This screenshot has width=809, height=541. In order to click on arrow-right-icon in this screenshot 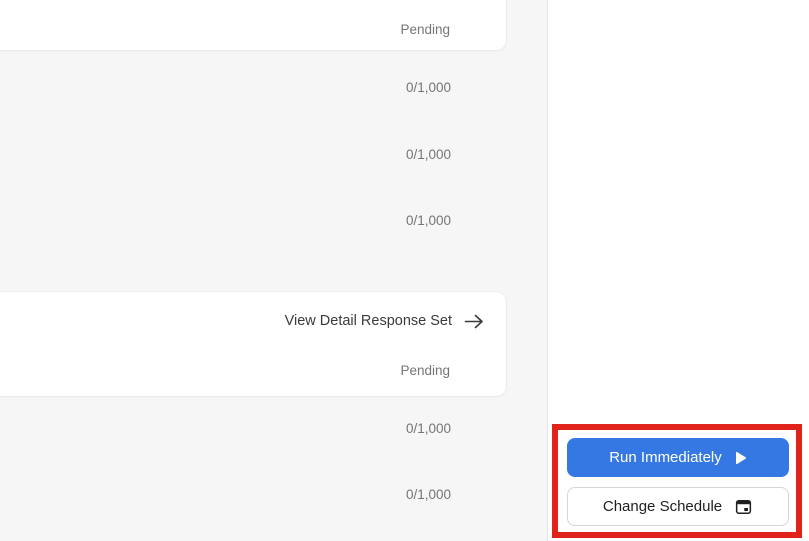, I will do `click(474, 321)`.